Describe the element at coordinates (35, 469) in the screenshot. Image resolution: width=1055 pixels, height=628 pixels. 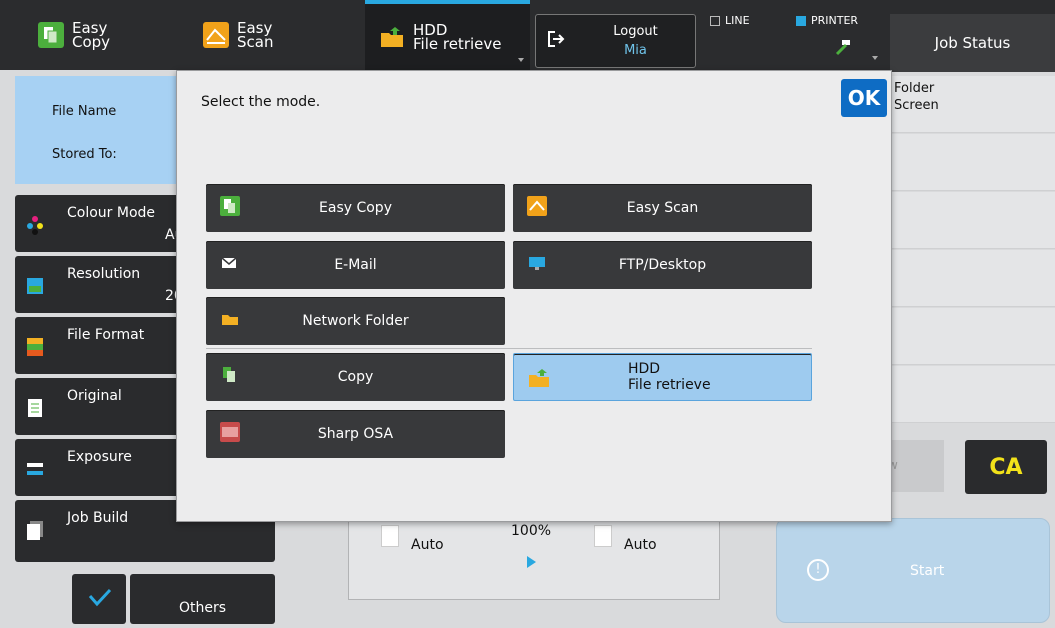
I see `exposure-icon` at that location.